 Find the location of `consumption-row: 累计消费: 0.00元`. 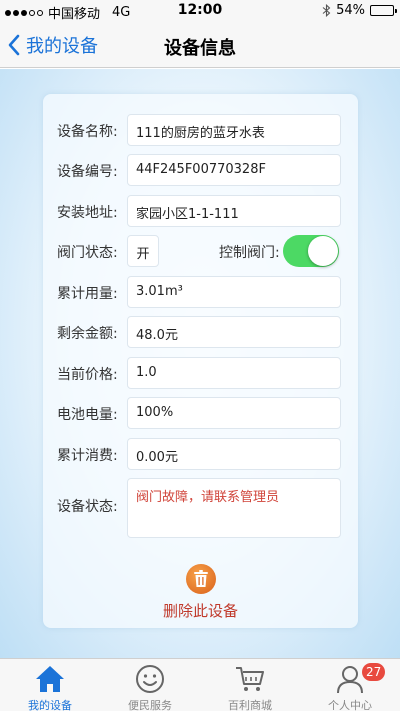

consumption-row: 累计消费: 0.00元 is located at coordinates (200, 454).